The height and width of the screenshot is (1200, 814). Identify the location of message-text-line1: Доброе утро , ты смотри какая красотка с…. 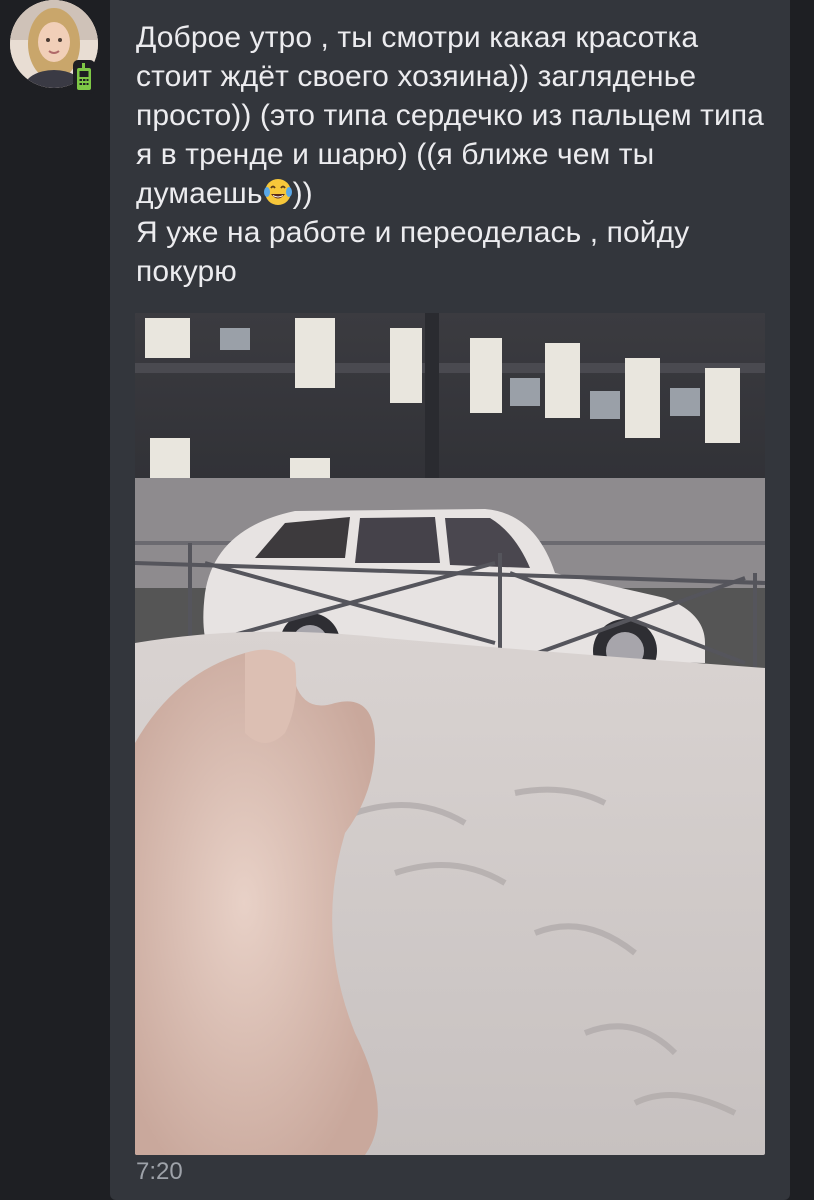
(450, 115).